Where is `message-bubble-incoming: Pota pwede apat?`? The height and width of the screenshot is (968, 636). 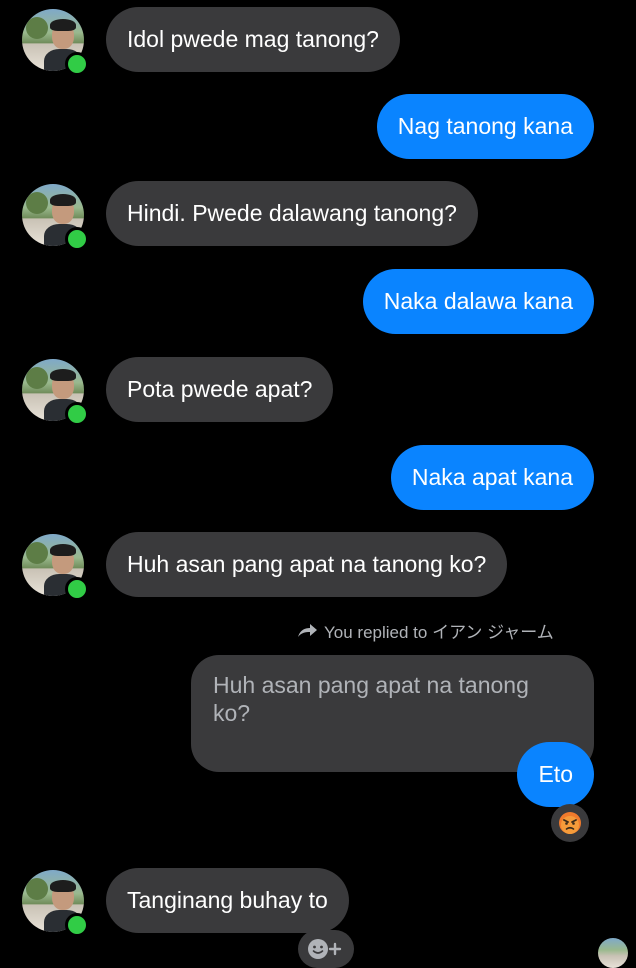 message-bubble-incoming: Pota pwede apat? is located at coordinates (220, 389).